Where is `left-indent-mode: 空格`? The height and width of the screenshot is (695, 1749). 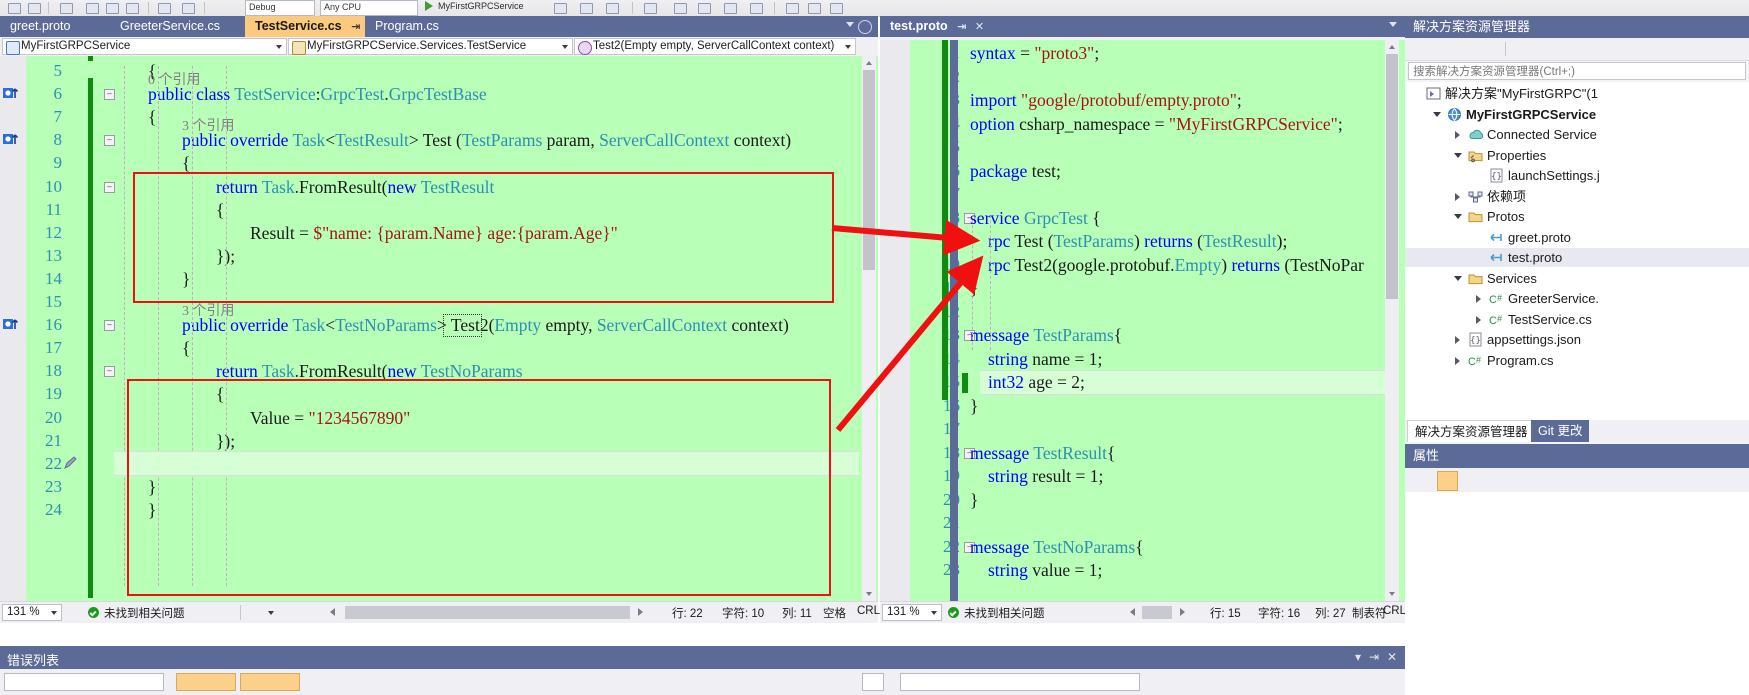 left-indent-mode: 空格 is located at coordinates (834, 613).